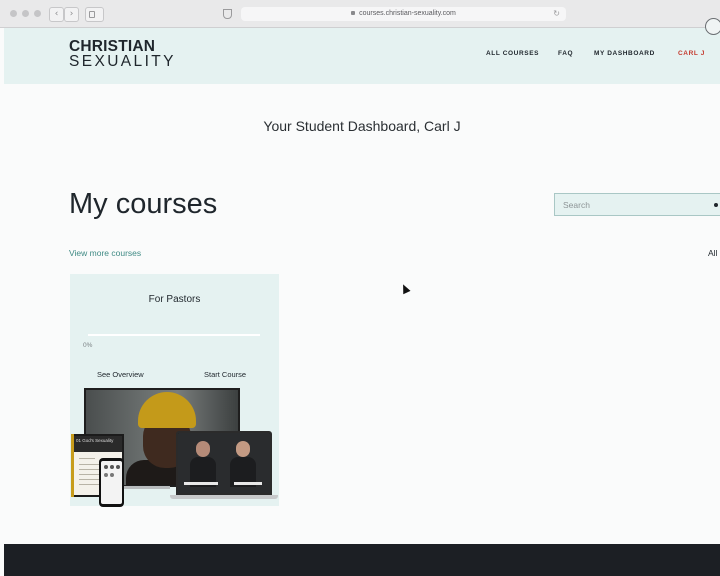 This screenshot has height=576, width=720. Describe the element at coordinates (362, 126) in the screenshot. I see `dashboard-title: Your Student Dashboard, Carl J` at that location.